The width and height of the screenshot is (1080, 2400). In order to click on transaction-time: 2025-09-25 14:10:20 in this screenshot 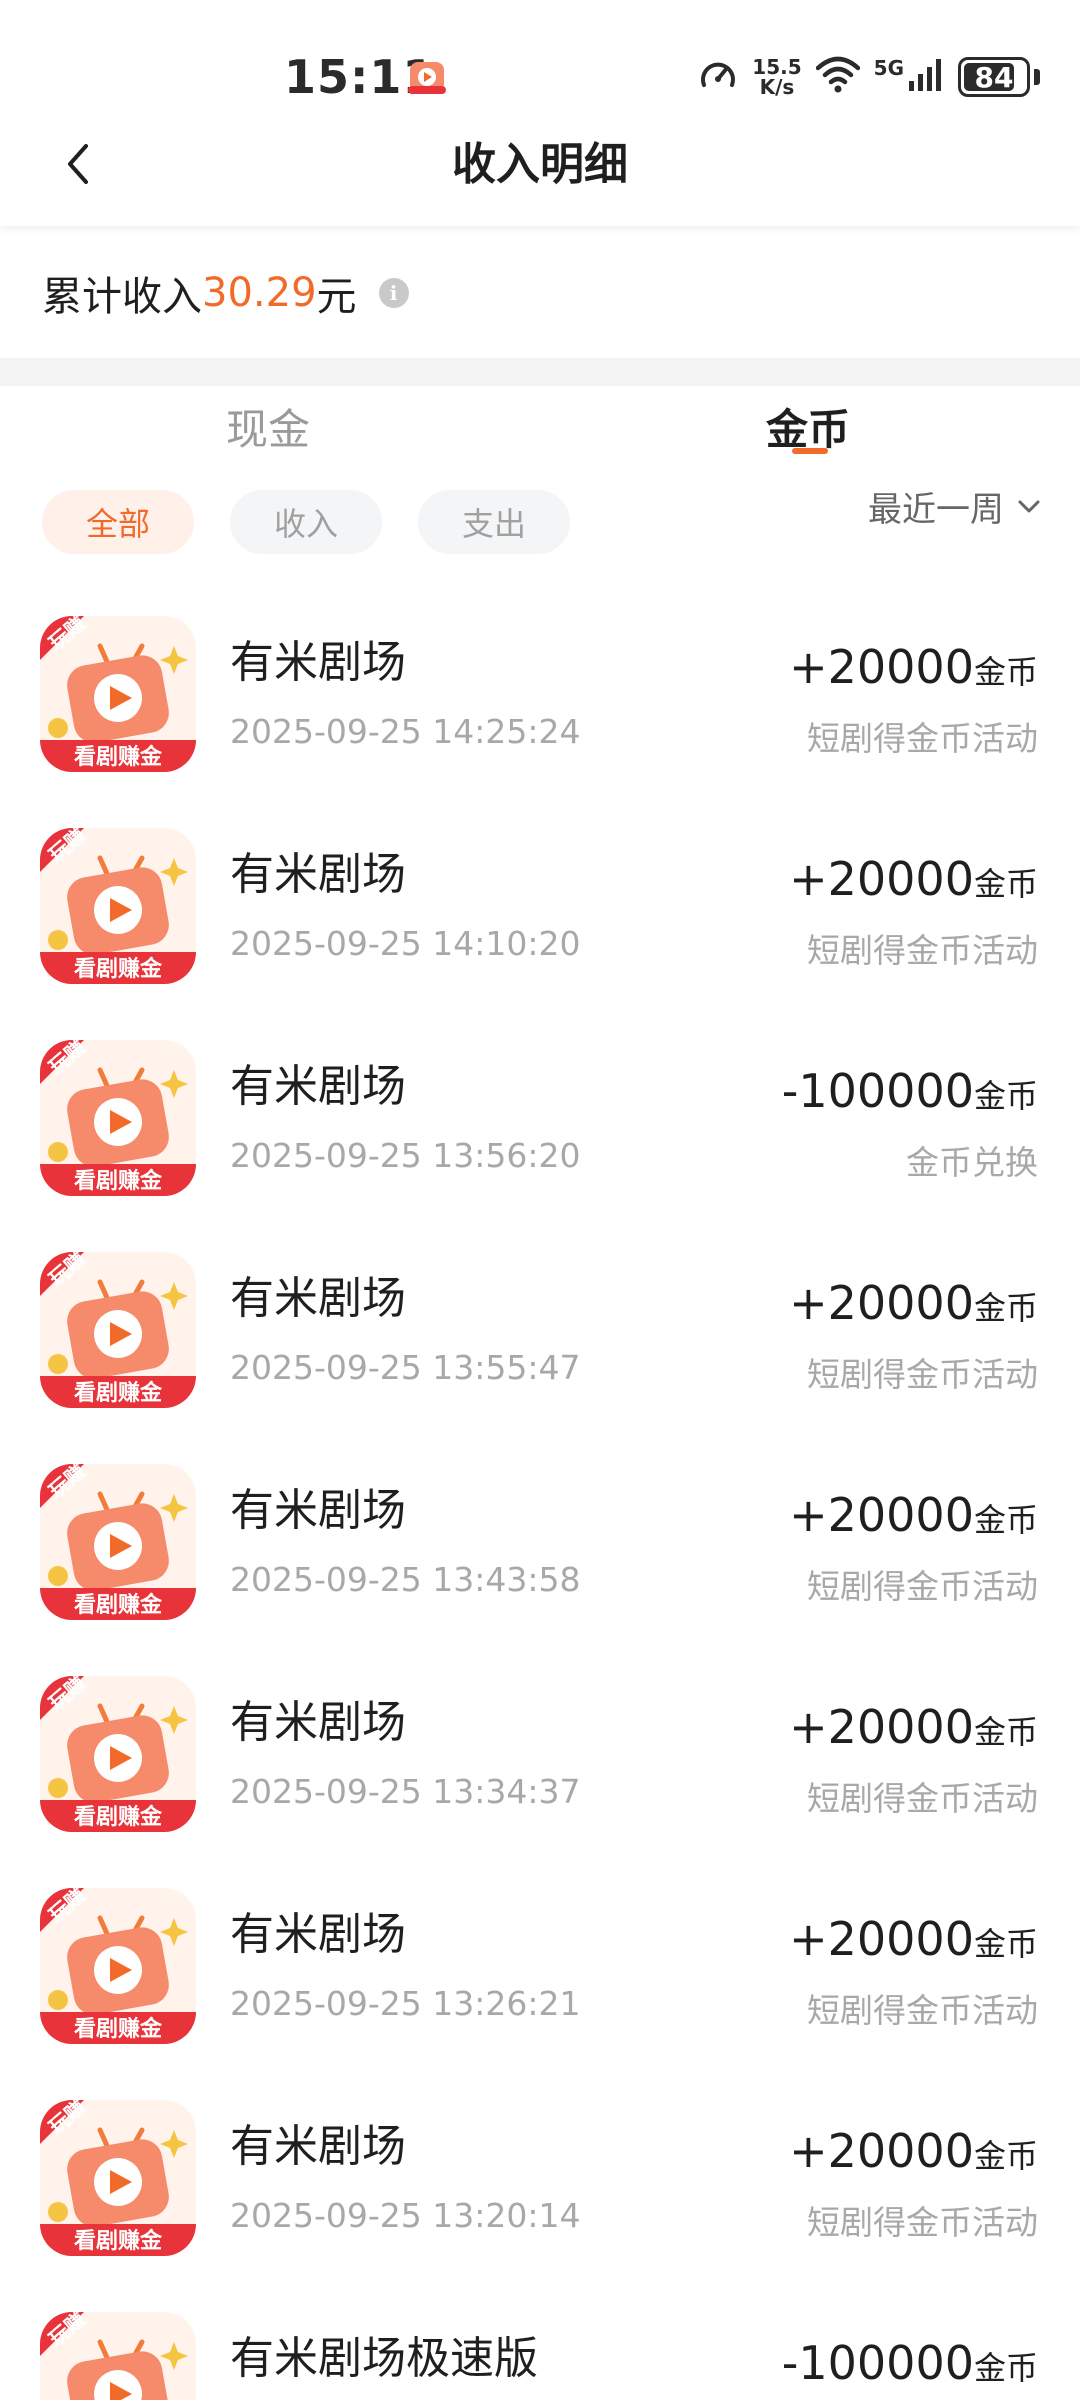, I will do `click(405, 943)`.